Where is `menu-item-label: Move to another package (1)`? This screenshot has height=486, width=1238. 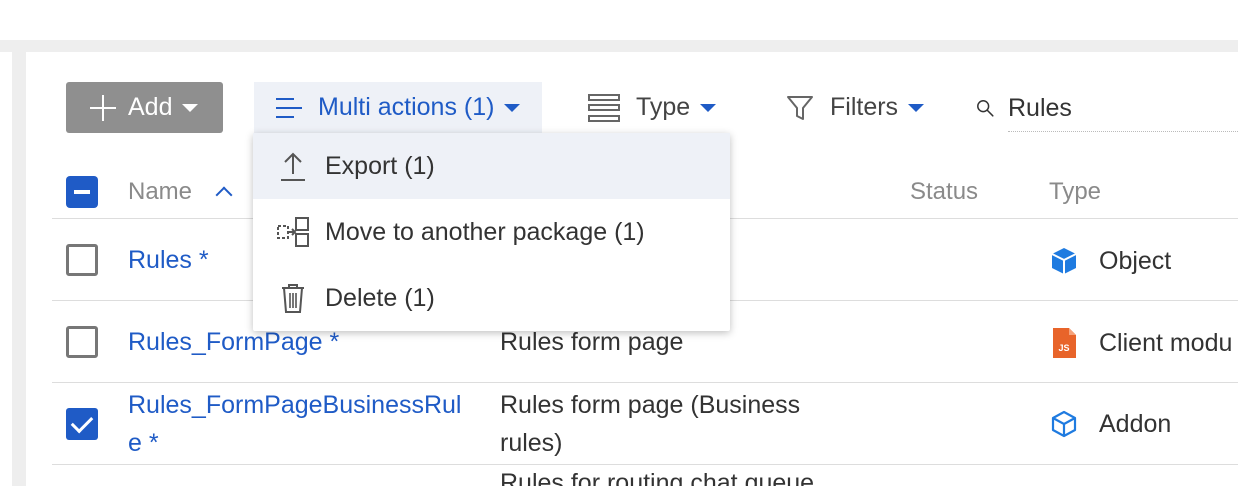
menu-item-label: Move to another package (1) is located at coordinates (485, 231).